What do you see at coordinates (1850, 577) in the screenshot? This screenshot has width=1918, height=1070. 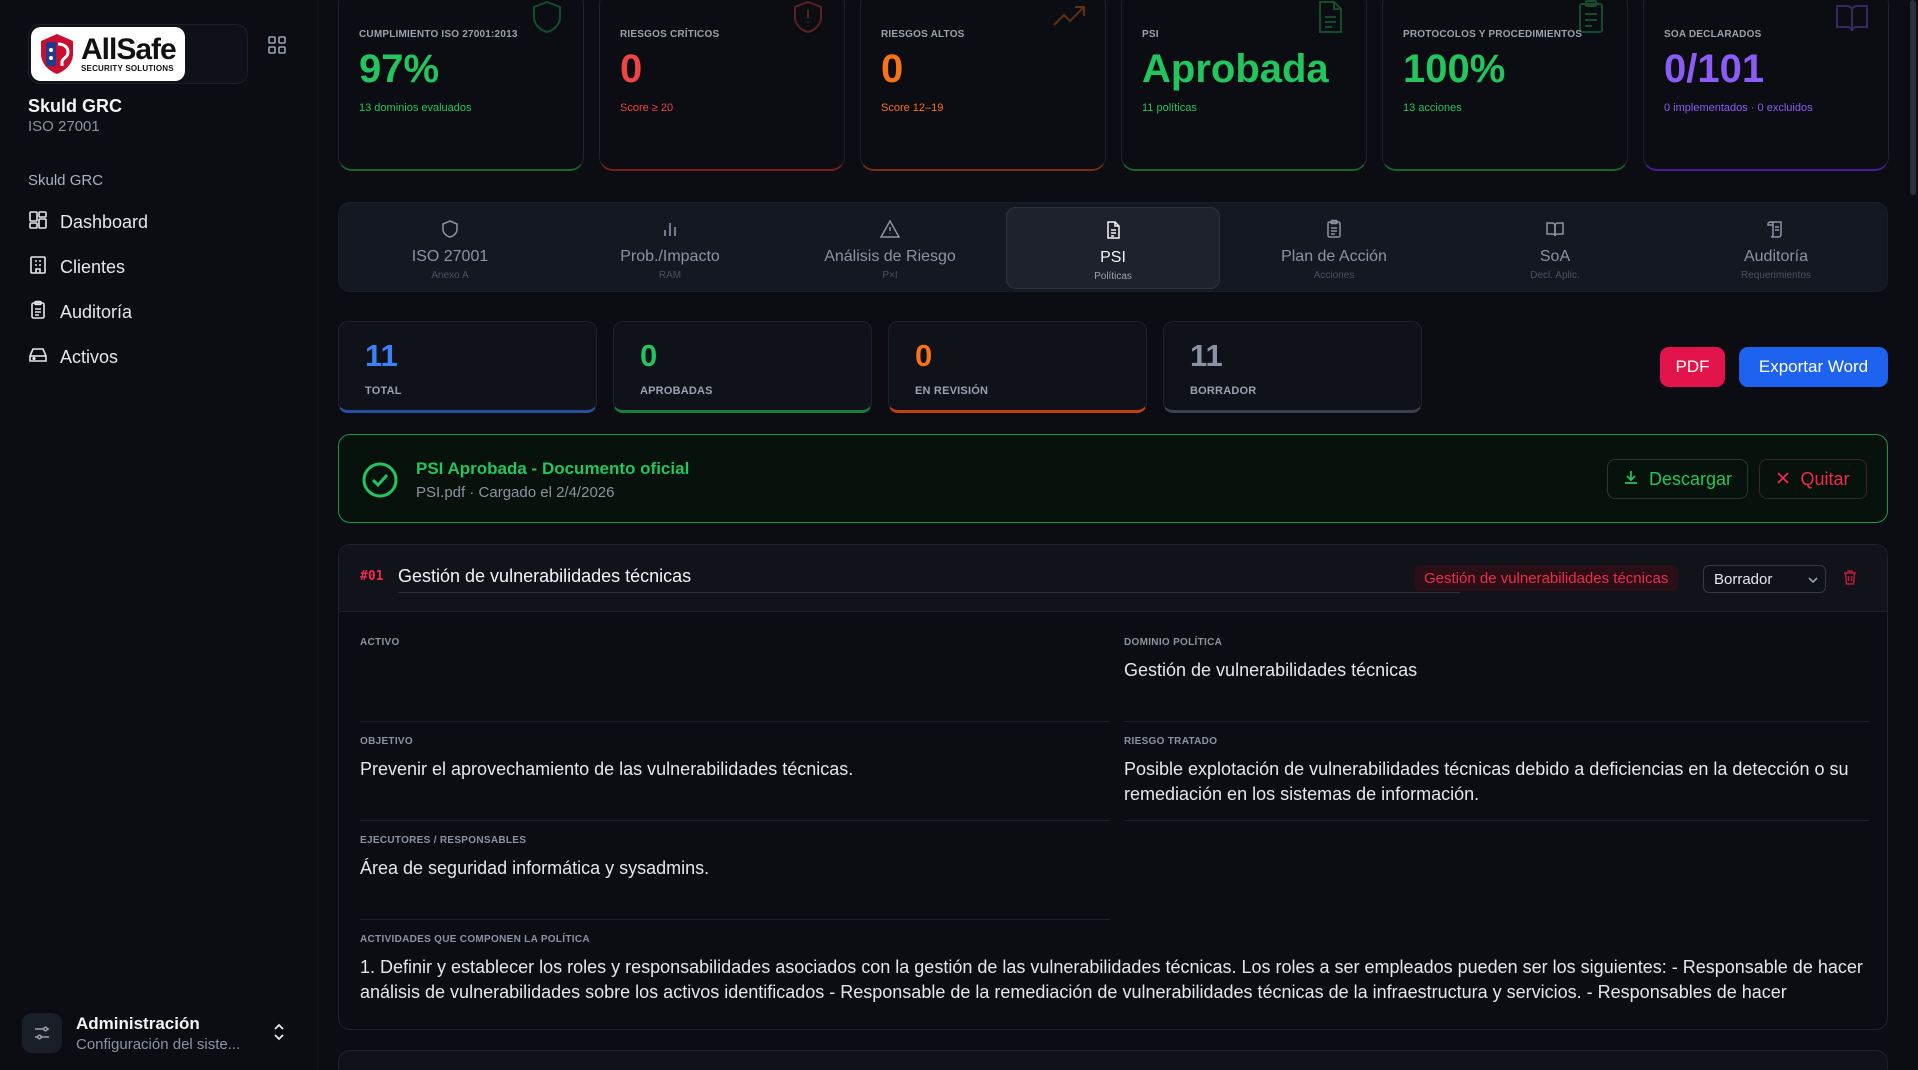 I see `trash-icon` at bounding box center [1850, 577].